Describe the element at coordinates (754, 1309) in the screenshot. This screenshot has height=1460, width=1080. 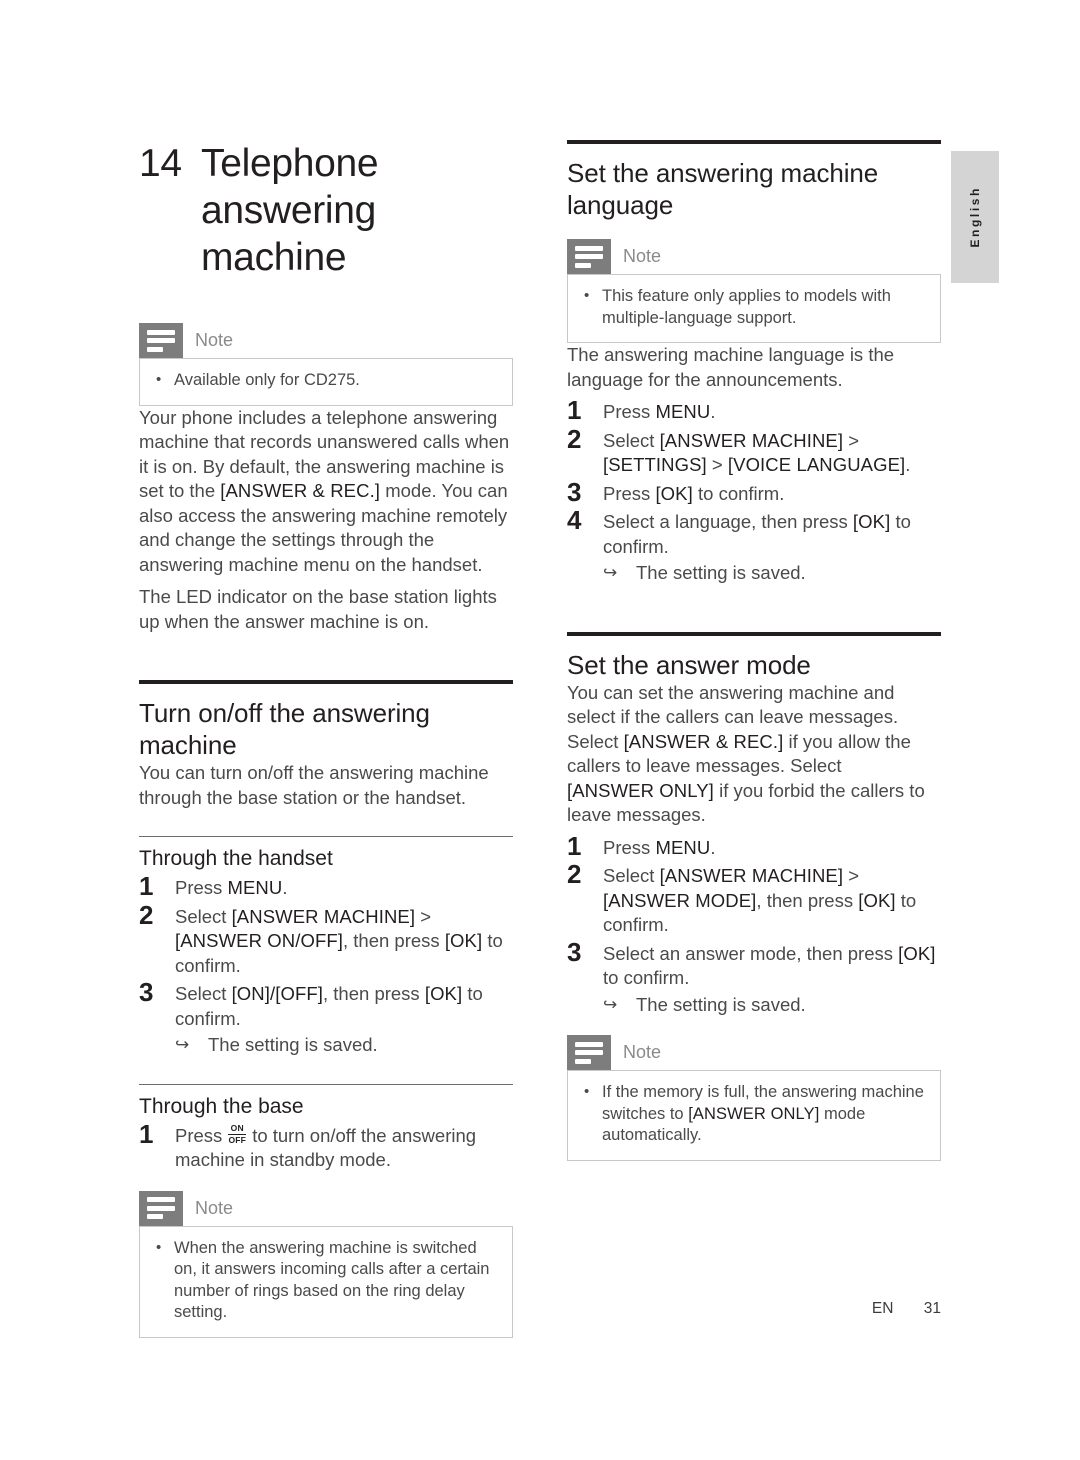
I see `page-footer: EN 31` at that location.